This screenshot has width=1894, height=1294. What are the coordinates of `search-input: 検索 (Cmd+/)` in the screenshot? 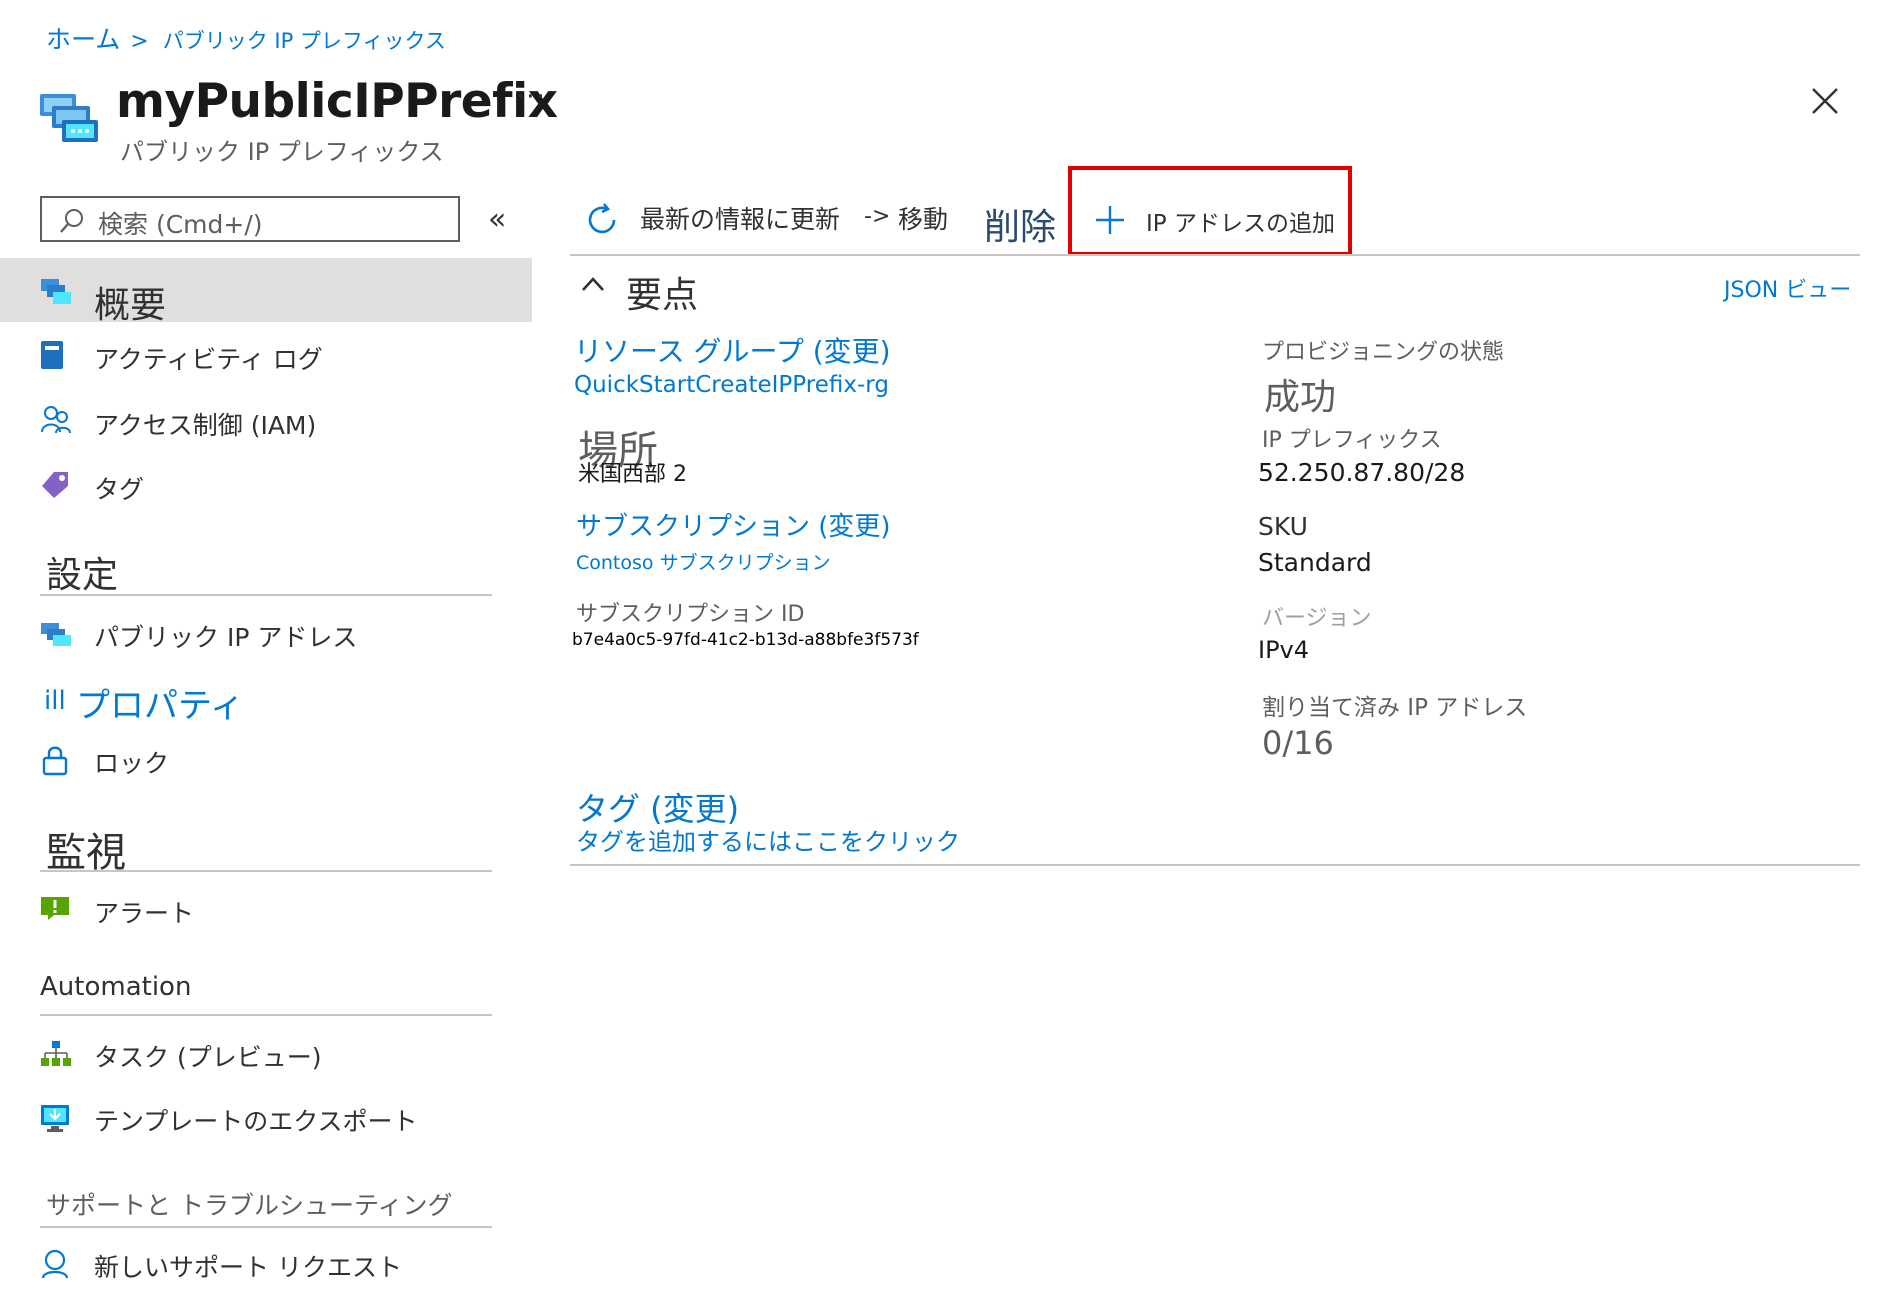 It's located at (250, 219).